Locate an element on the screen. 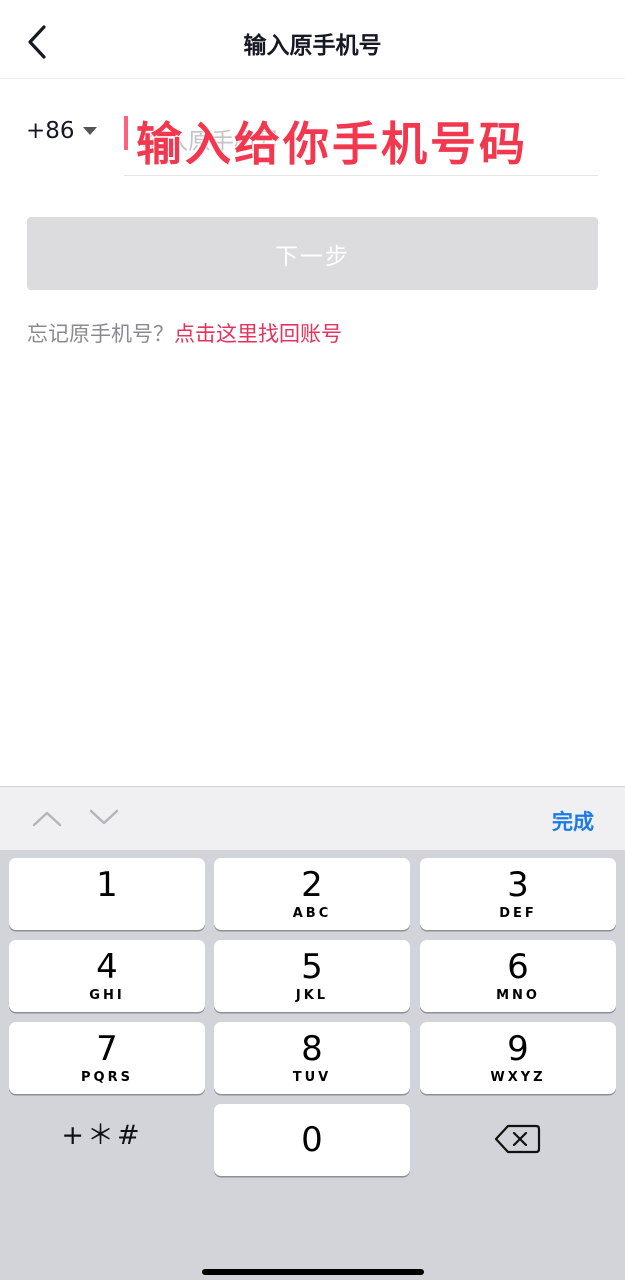 Image resolution: width=625 pixels, height=1280 pixels. key-letters: GHI is located at coordinates (107, 995).